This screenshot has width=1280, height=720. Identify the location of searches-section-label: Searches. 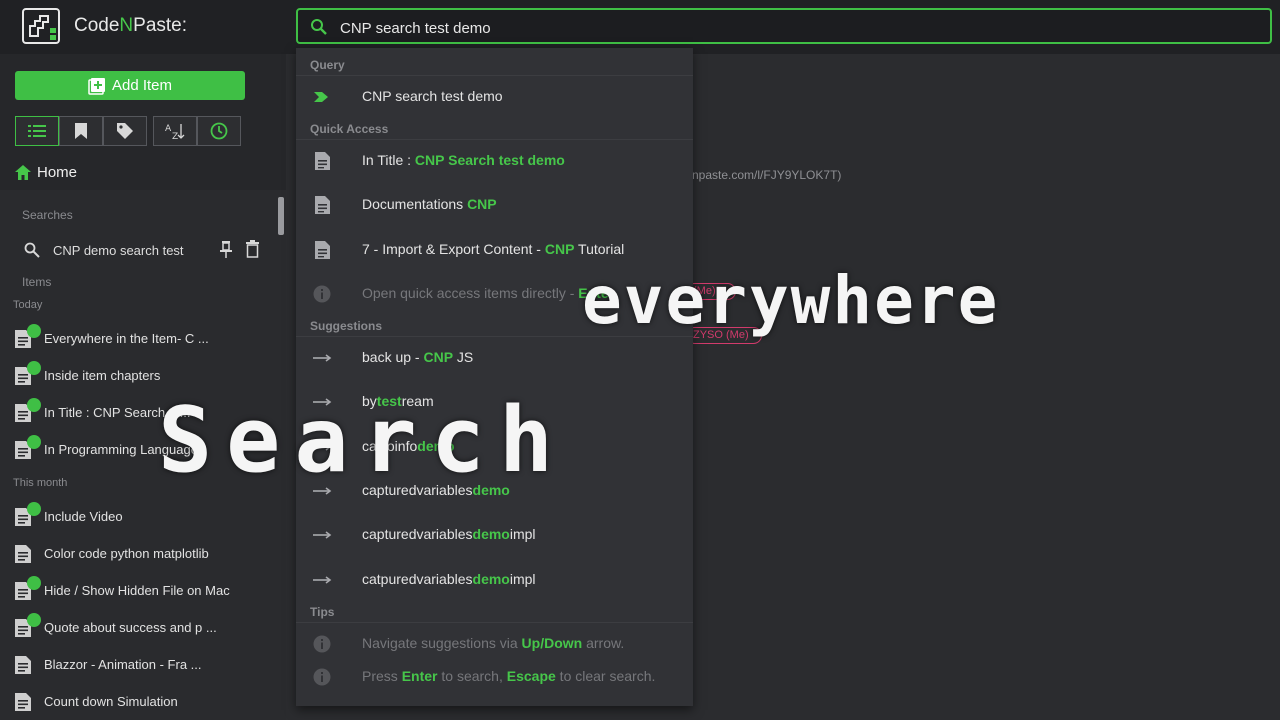
(47, 215).